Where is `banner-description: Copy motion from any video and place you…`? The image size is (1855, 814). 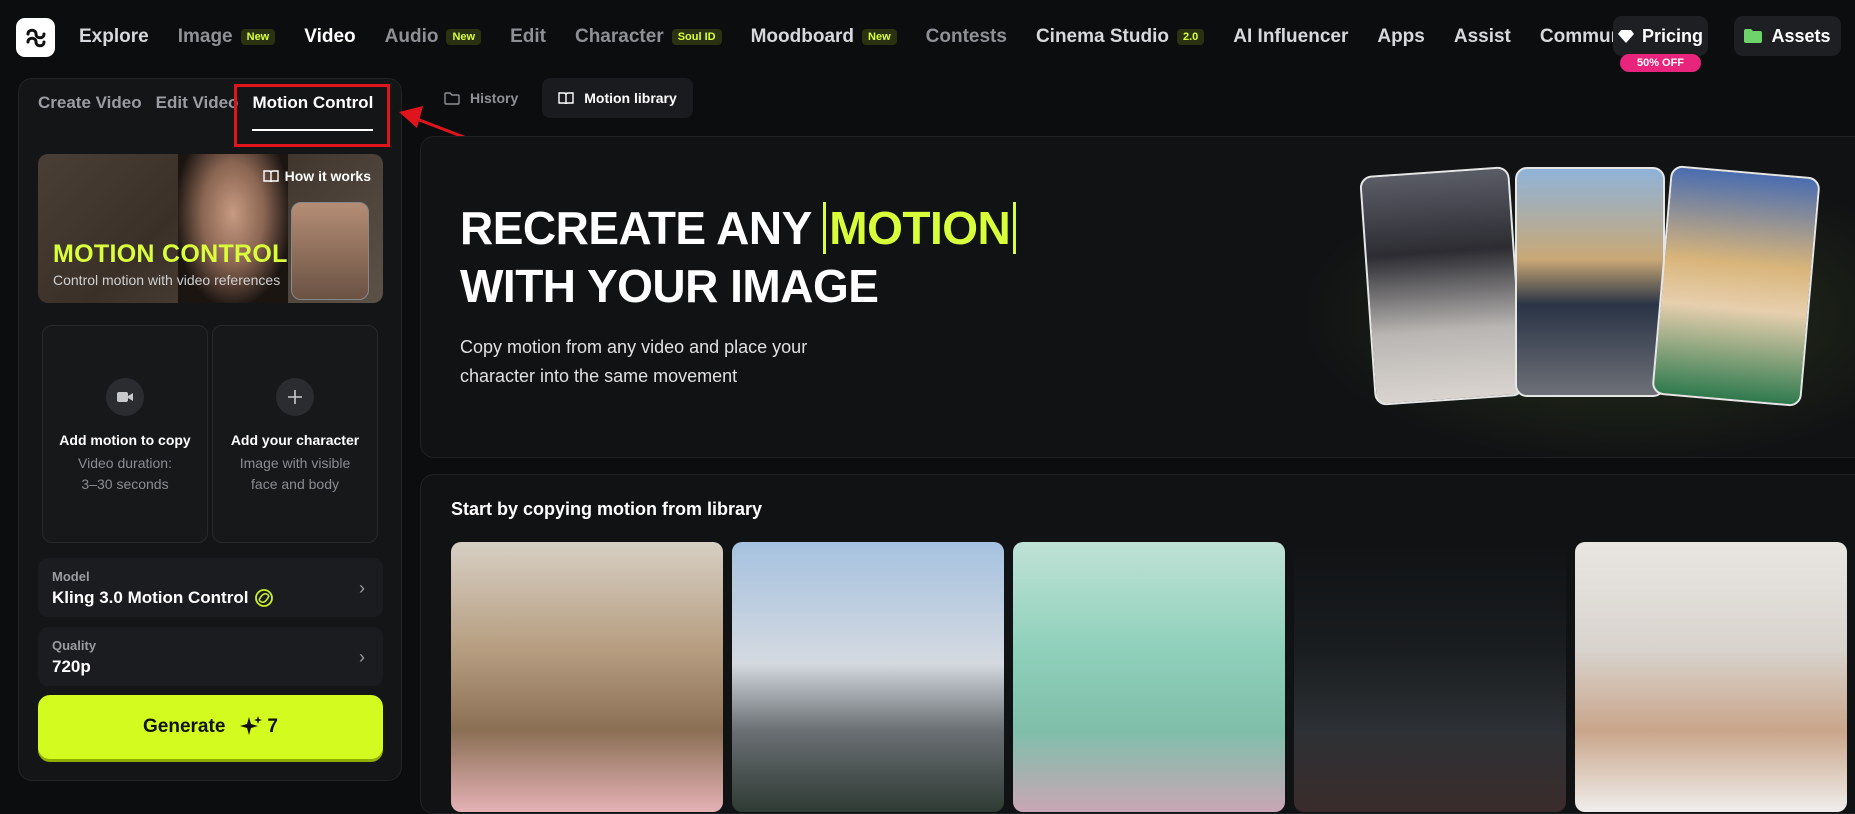
banner-description: Copy motion from any video and place you… is located at coordinates (634, 361).